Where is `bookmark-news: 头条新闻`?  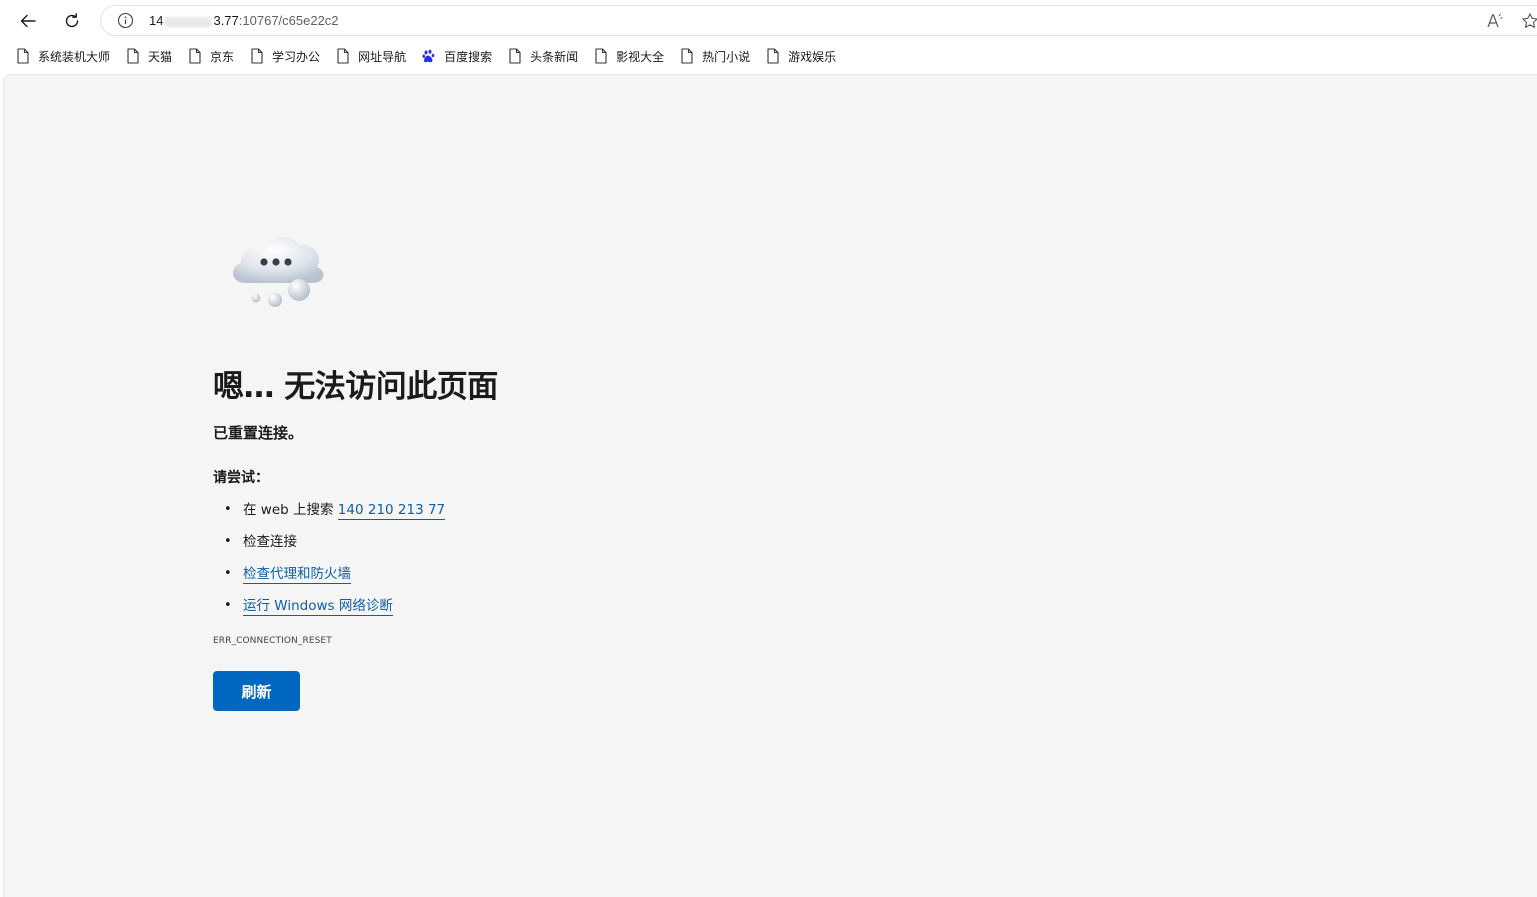 bookmark-news: 头条新闻 is located at coordinates (545, 56).